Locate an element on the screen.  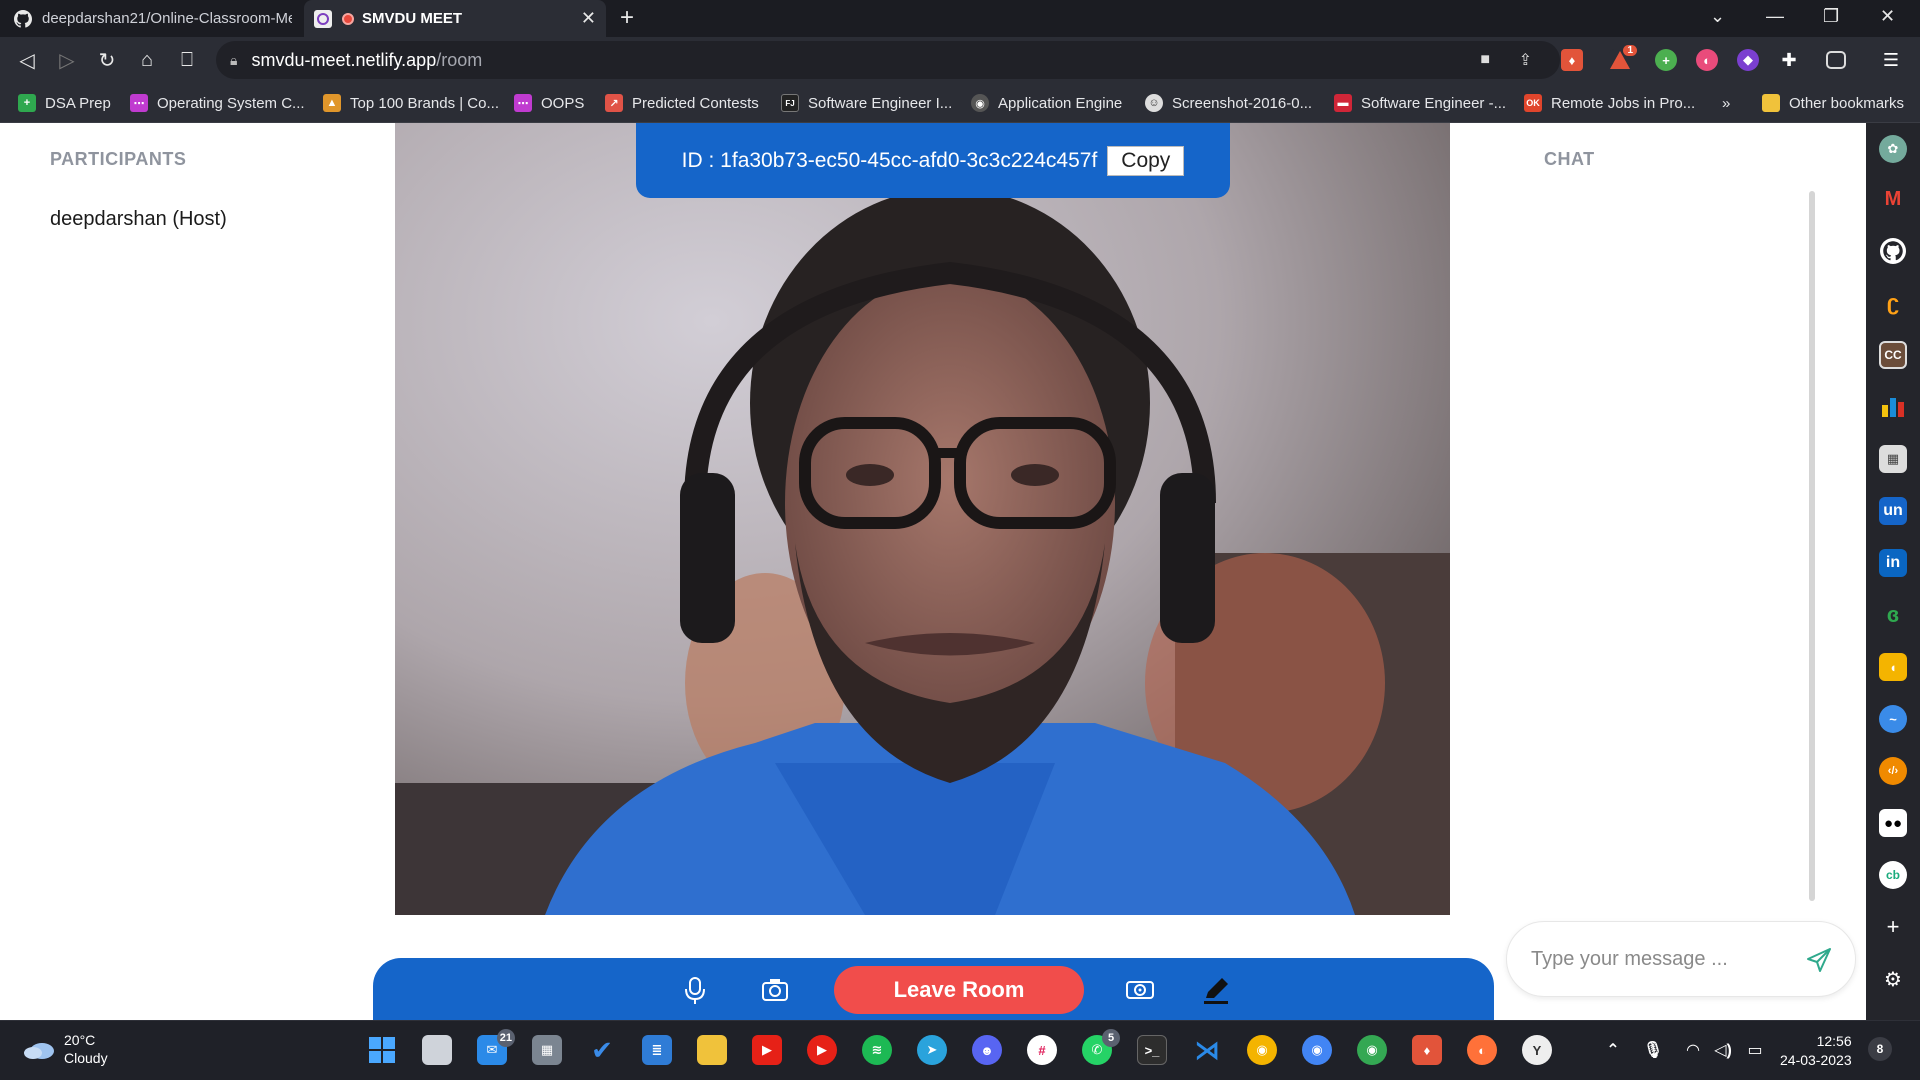
microphone-icon is located at coordinates (695, 990).